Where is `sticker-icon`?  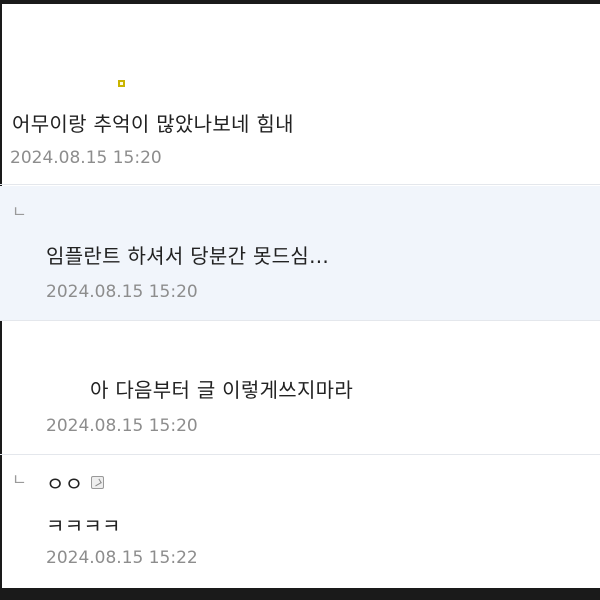 sticker-icon is located at coordinates (97, 482).